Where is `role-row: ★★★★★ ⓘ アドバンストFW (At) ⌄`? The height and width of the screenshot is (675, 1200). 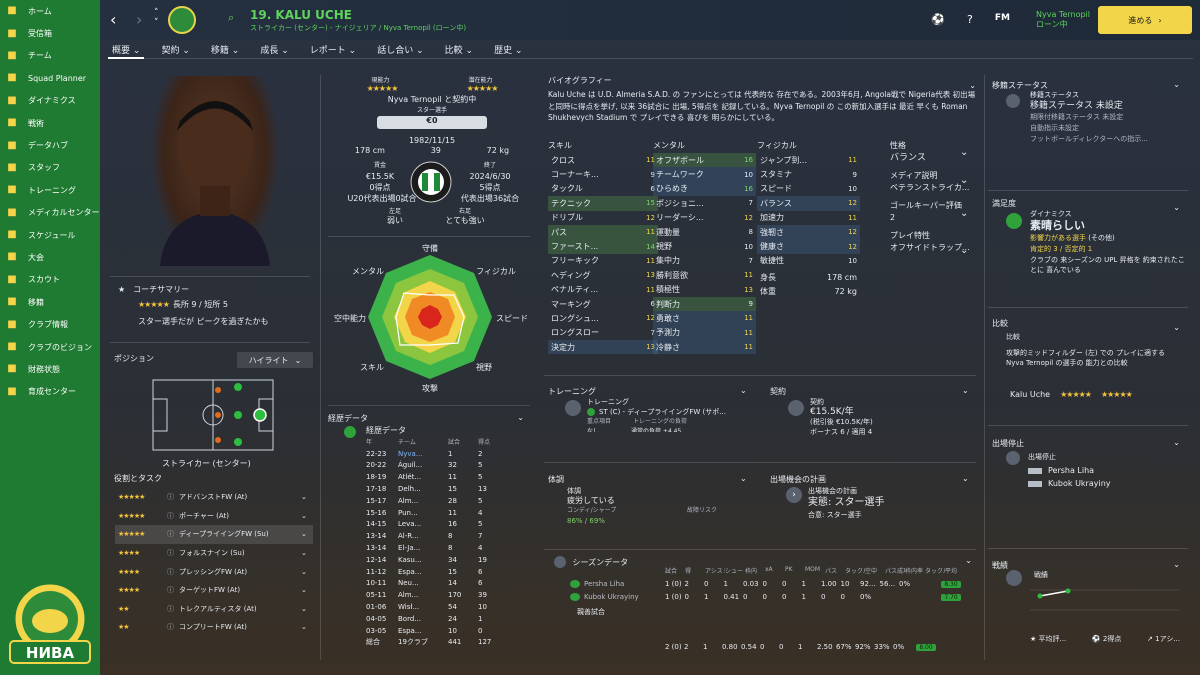
role-row: ★★★★★ ⓘ アドバンストFW (At) ⌄ is located at coordinates (214, 497).